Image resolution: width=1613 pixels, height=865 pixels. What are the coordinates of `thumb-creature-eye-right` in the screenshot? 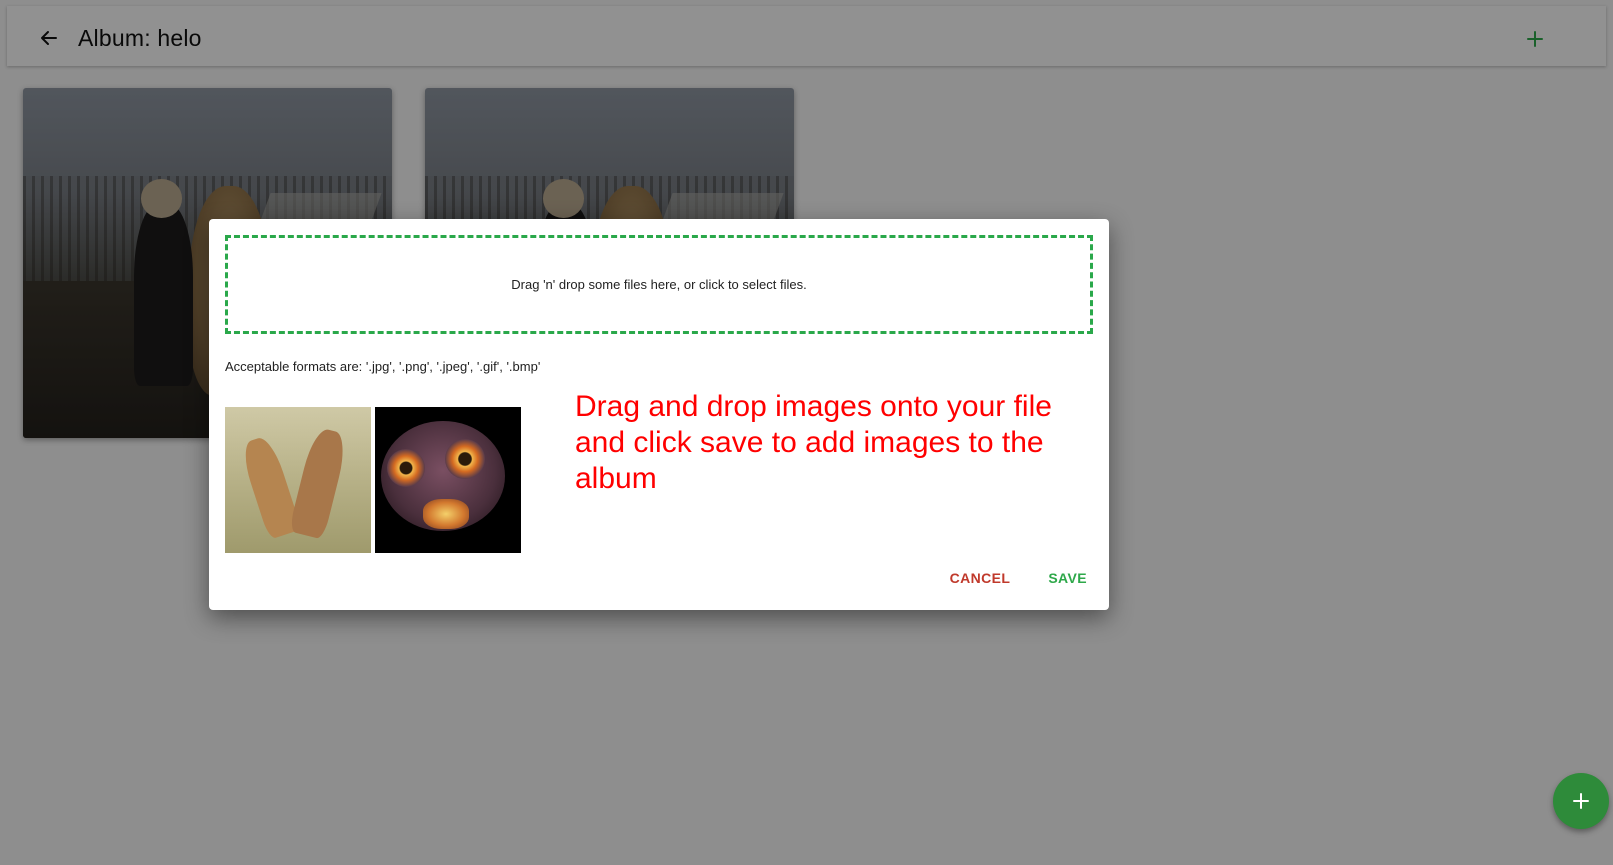 It's located at (465, 459).